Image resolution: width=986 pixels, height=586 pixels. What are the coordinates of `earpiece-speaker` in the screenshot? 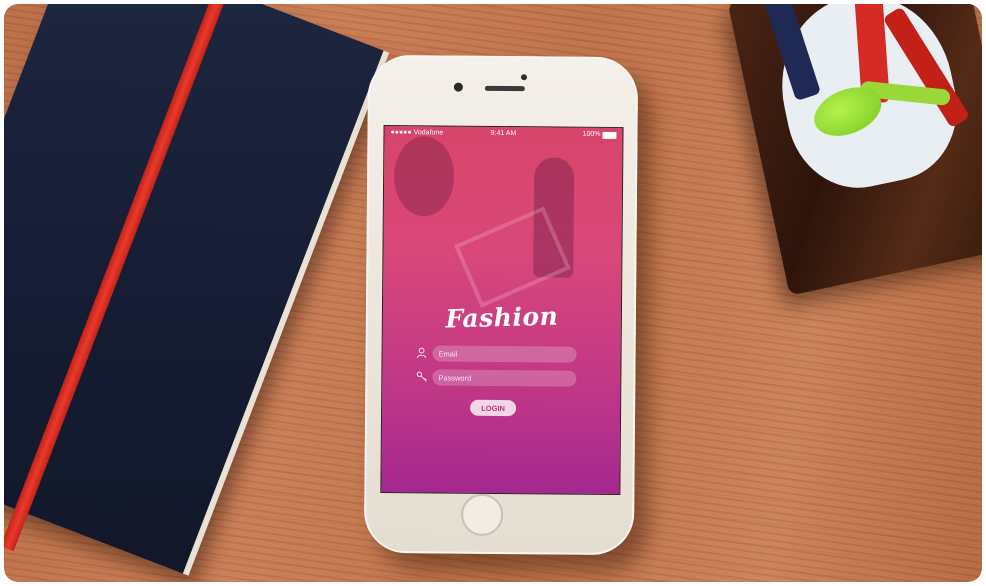 It's located at (504, 88).